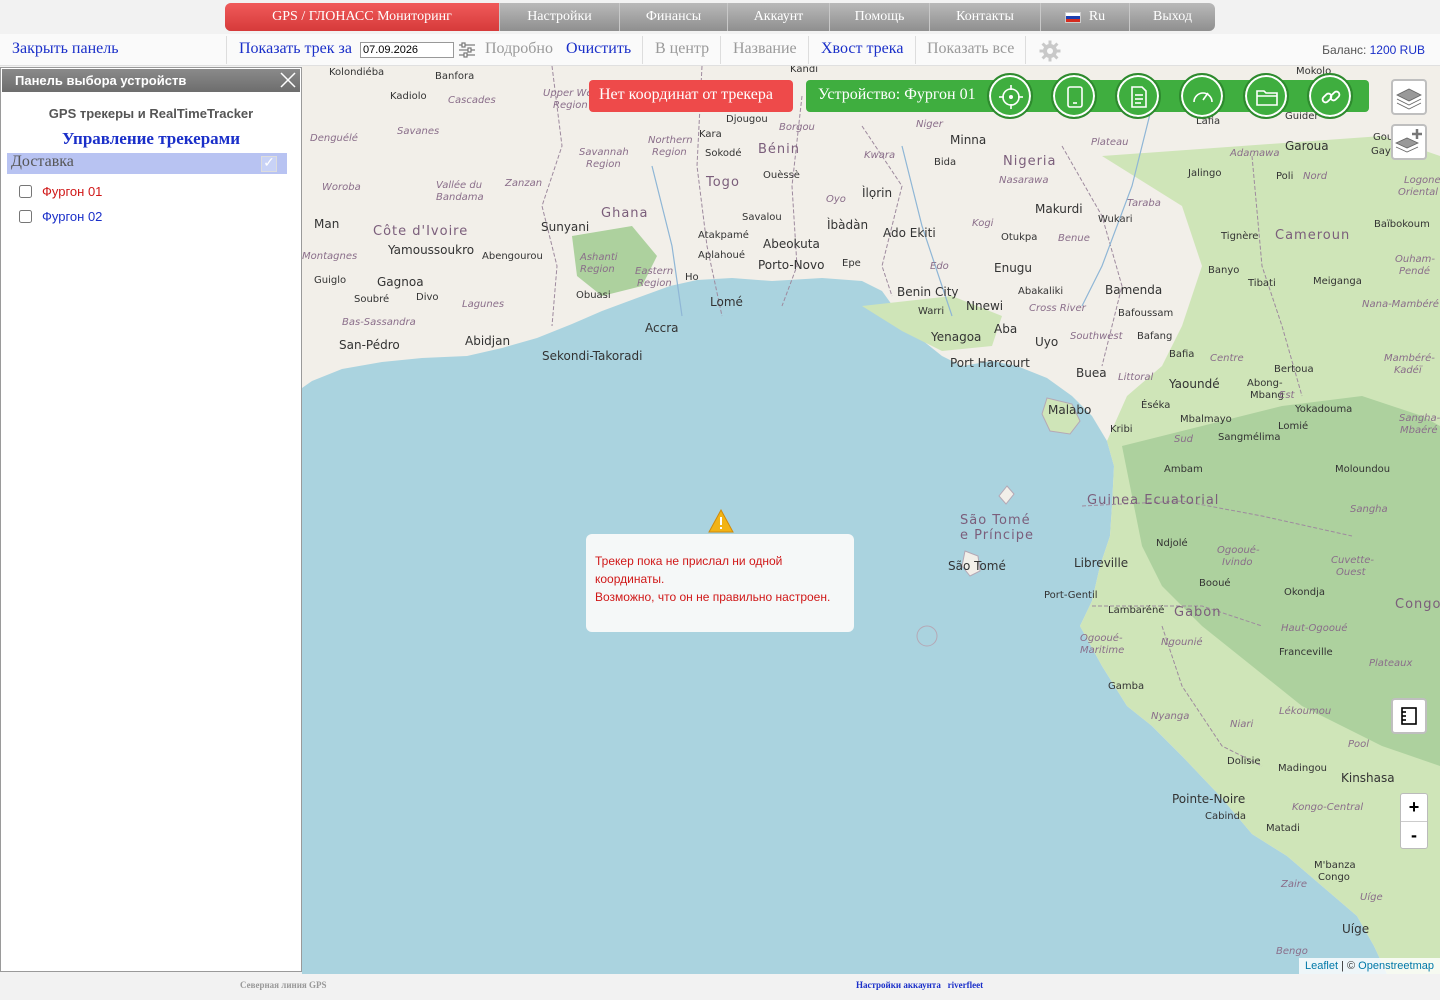  I want to click on device-row: Фургон 02, so click(160, 216).